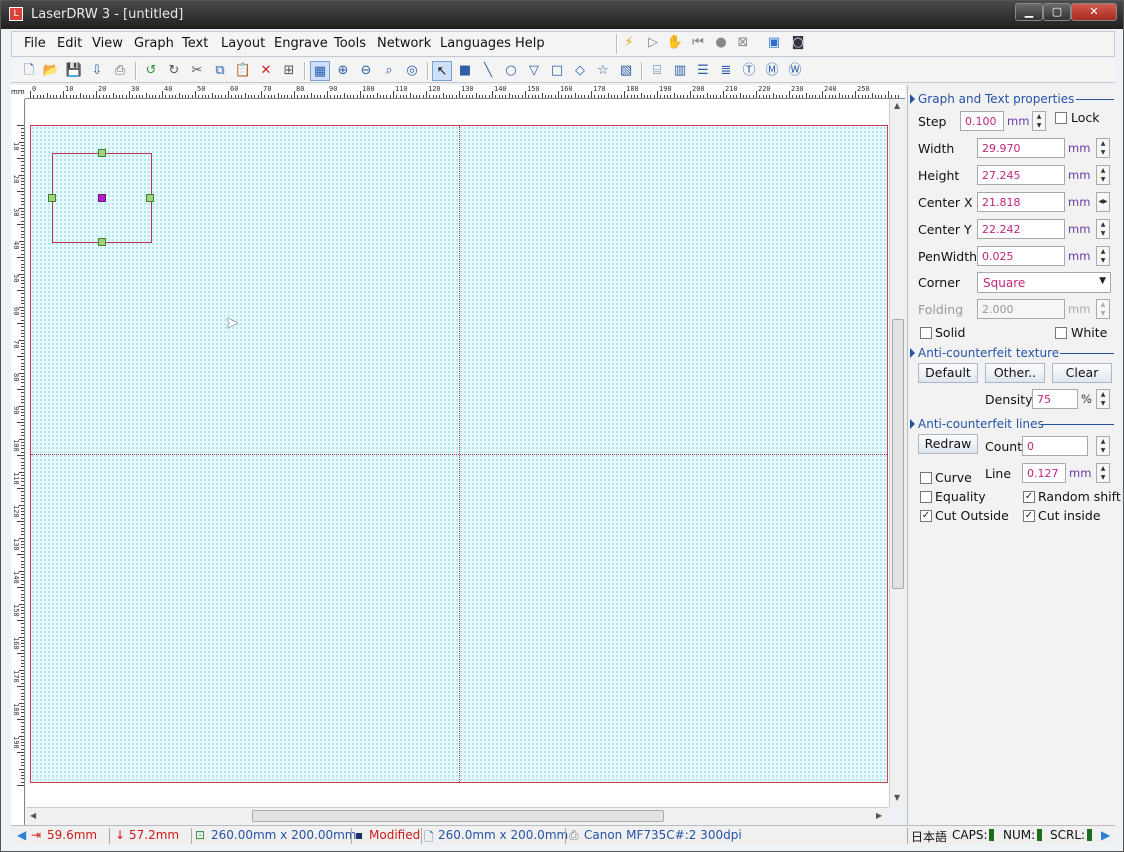 Image resolution: width=1124 pixels, height=852 pixels. Describe the element at coordinates (1082, 373) in the screenshot. I see `texture-clear-button: Clear` at that location.